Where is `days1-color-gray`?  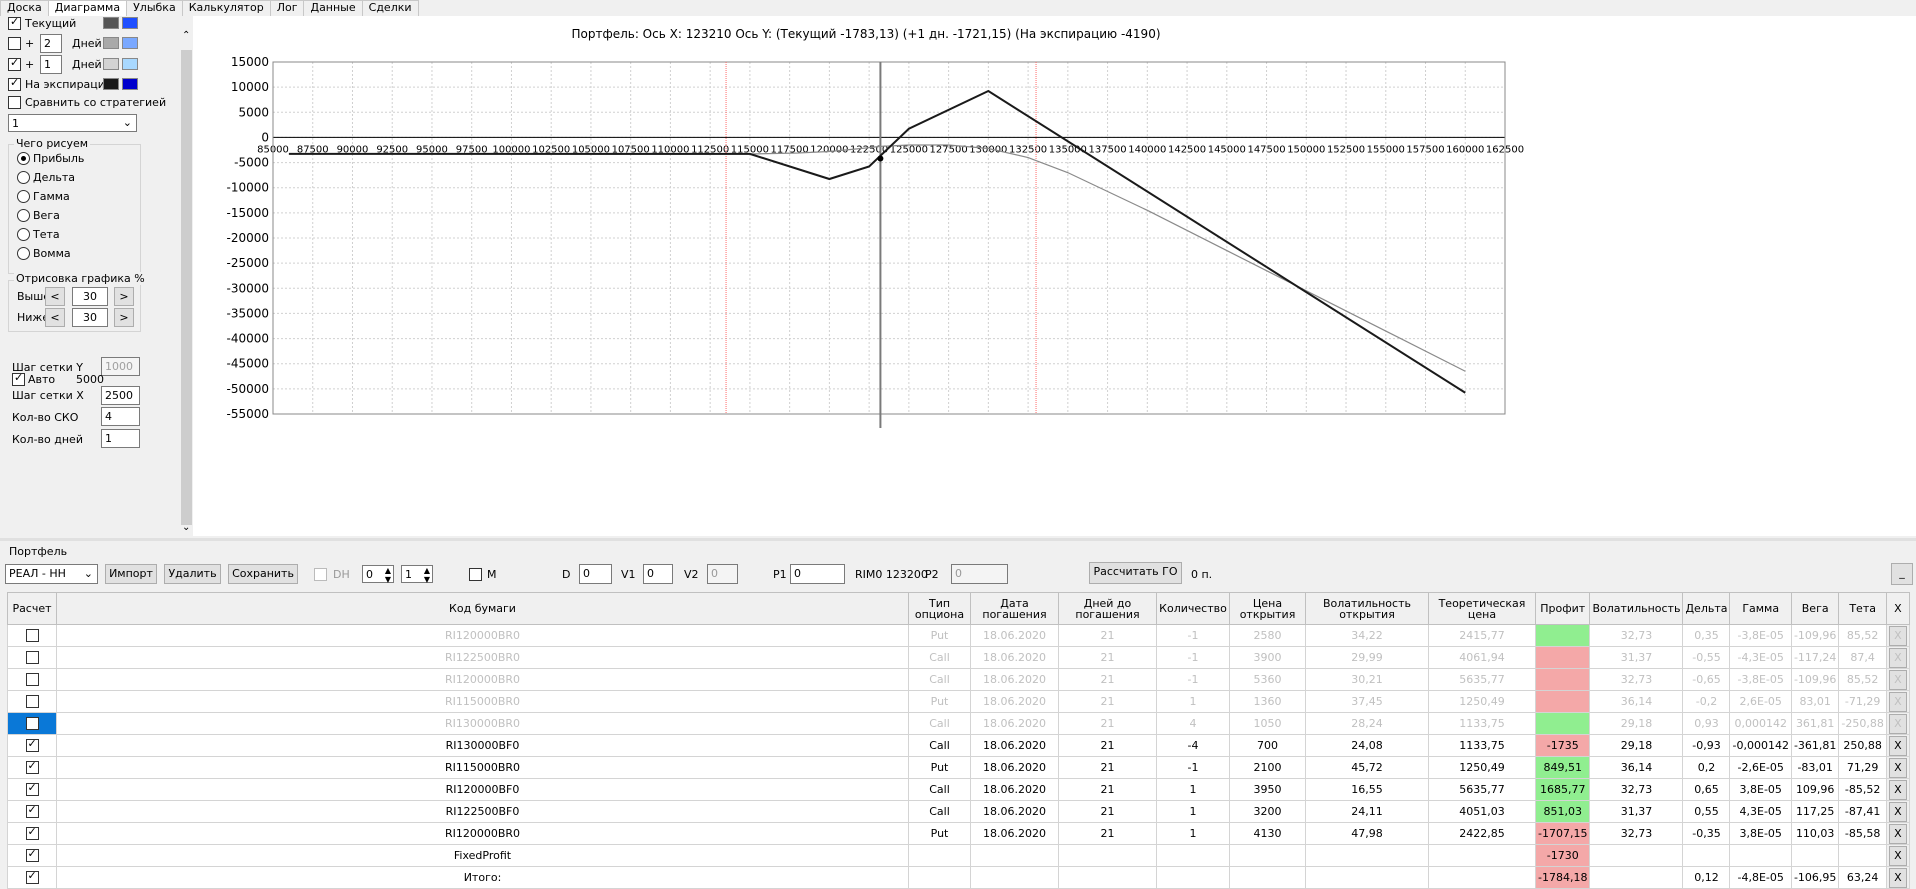
days1-color-gray is located at coordinates (111, 43).